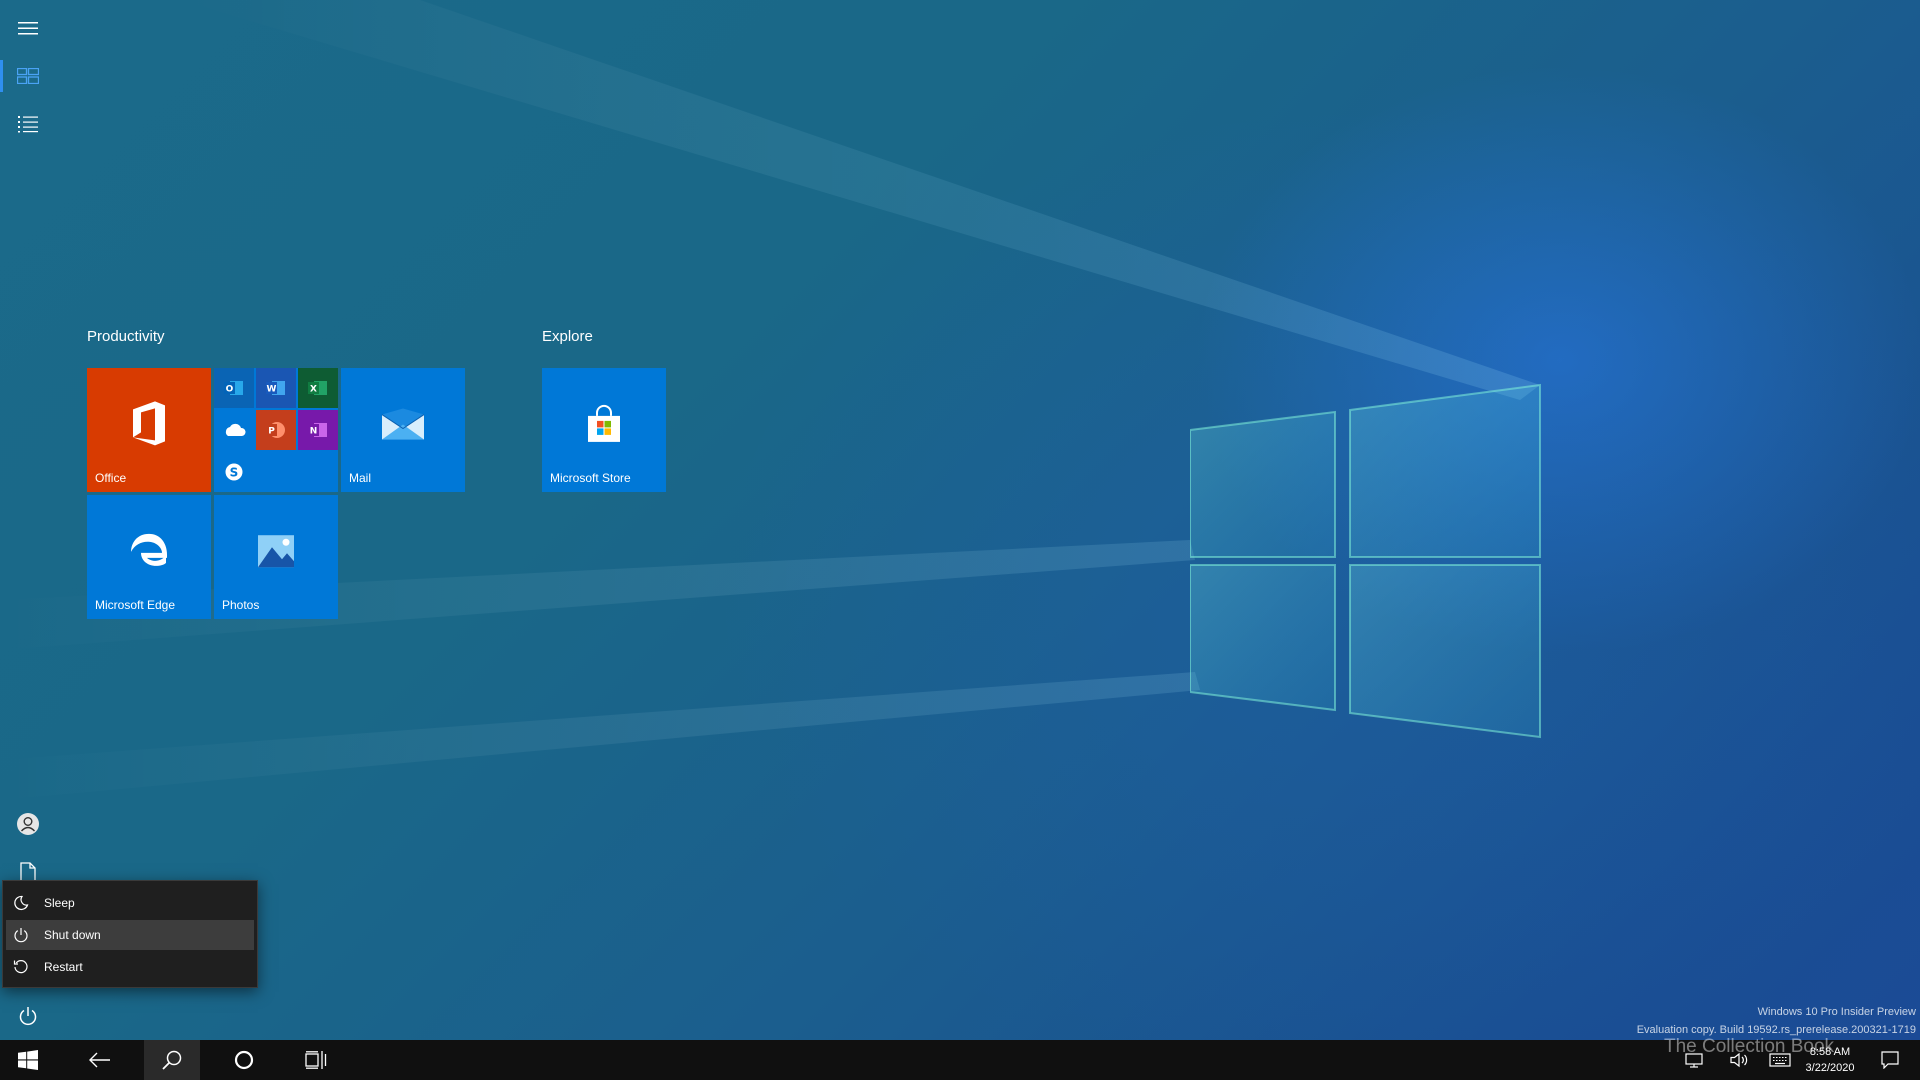 Image resolution: width=1920 pixels, height=1080 pixels. Describe the element at coordinates (28, 872) in the screenshot. I see `documents-icon` at that location.